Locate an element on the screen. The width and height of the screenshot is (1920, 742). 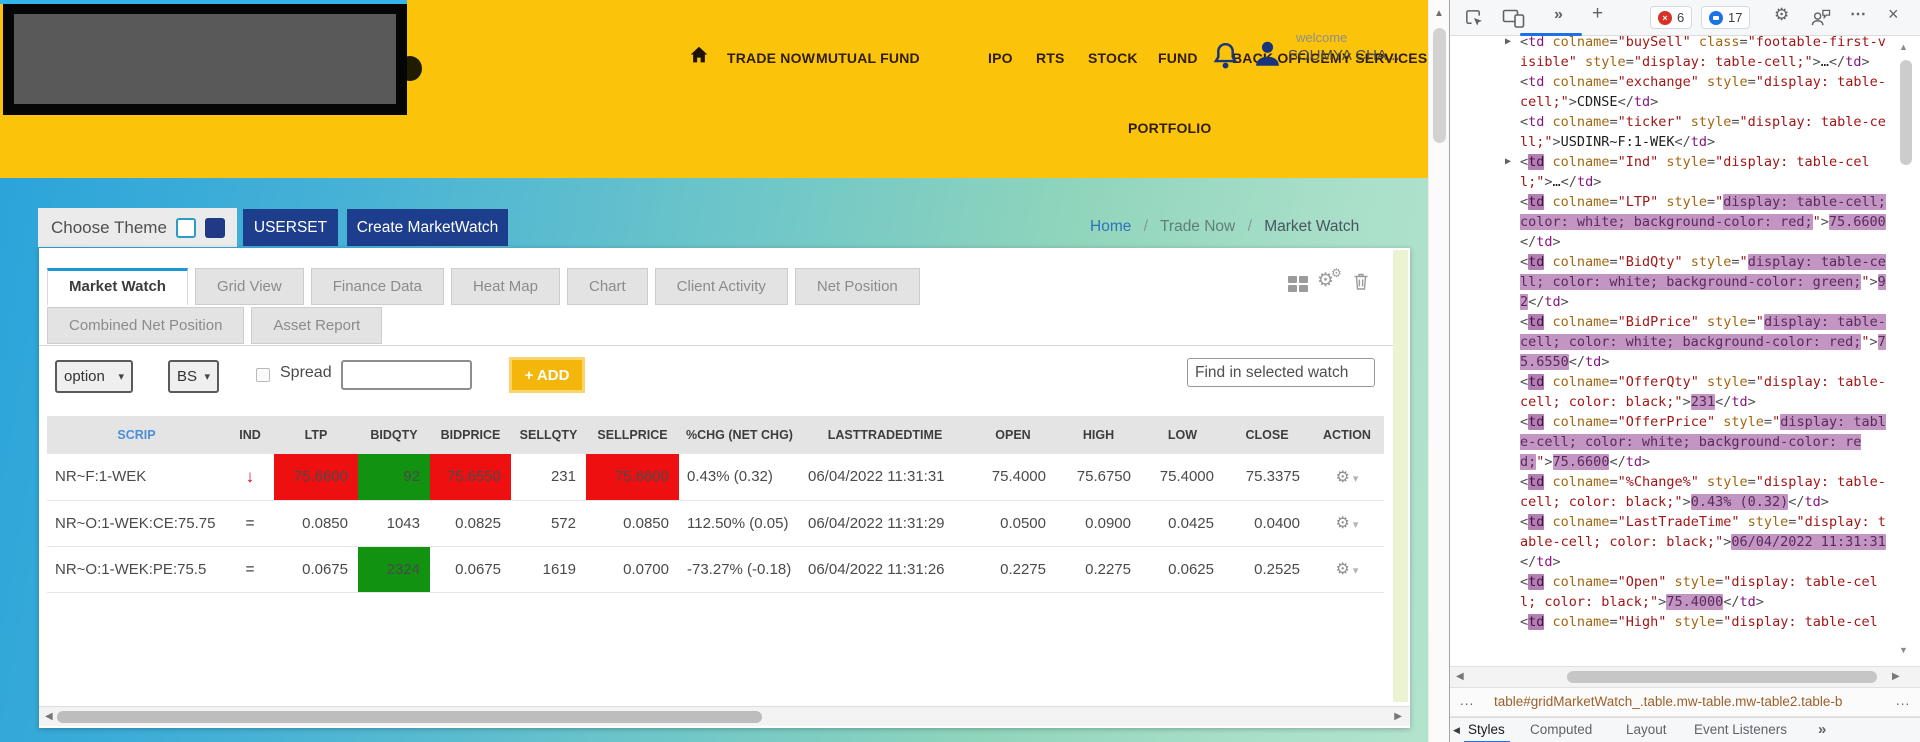
feedback-icon is located at coordinates (1820, 17).